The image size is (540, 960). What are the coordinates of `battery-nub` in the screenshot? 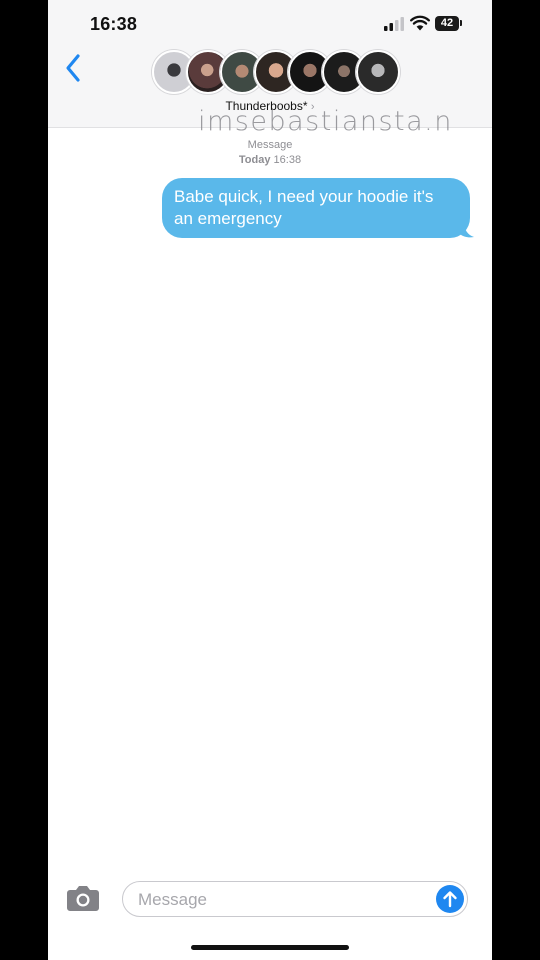 It's located at (461, 23).